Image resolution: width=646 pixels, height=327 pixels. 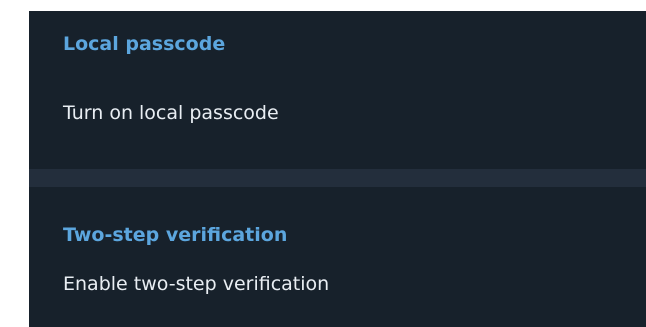 What do you see at coordinates (196, 284) in the screenshot?
I see `enable-two-step-verification-label: Enable two-step verification` at bounding box center [196, 284].